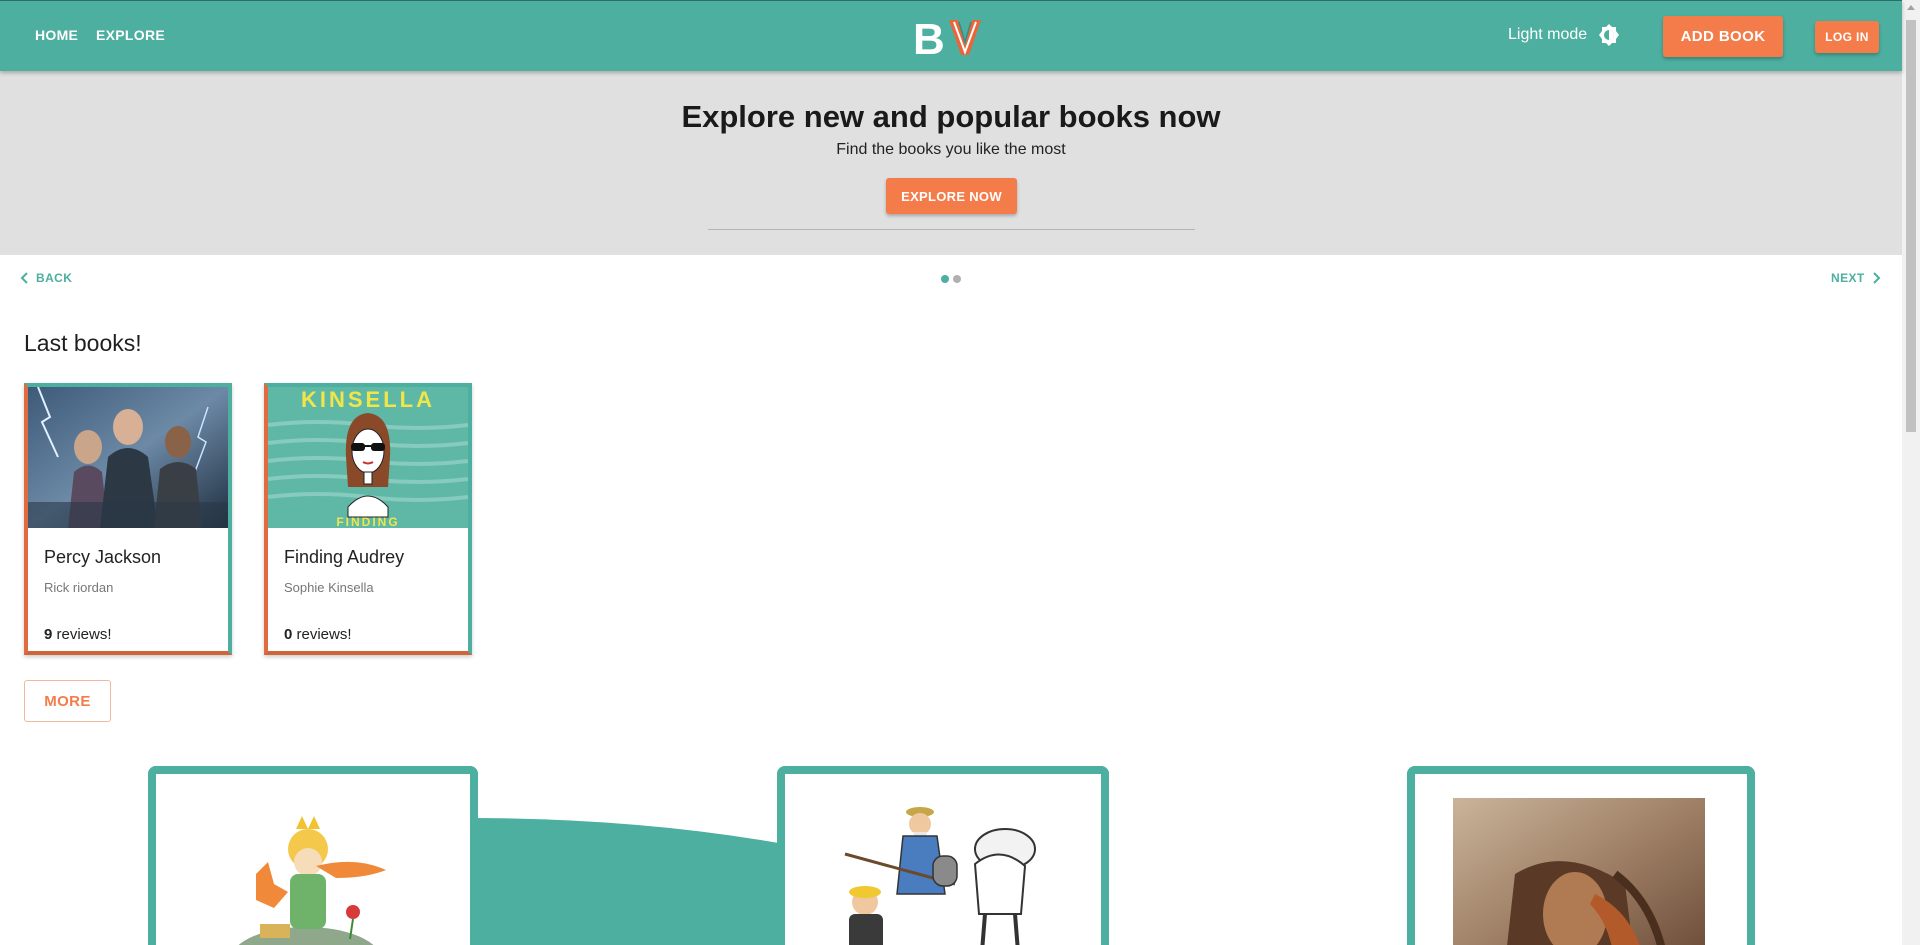 The width and height of the screenshot is (1920, 945). I want to click on cover-title-top: KINSELLA, so click(368, 399).